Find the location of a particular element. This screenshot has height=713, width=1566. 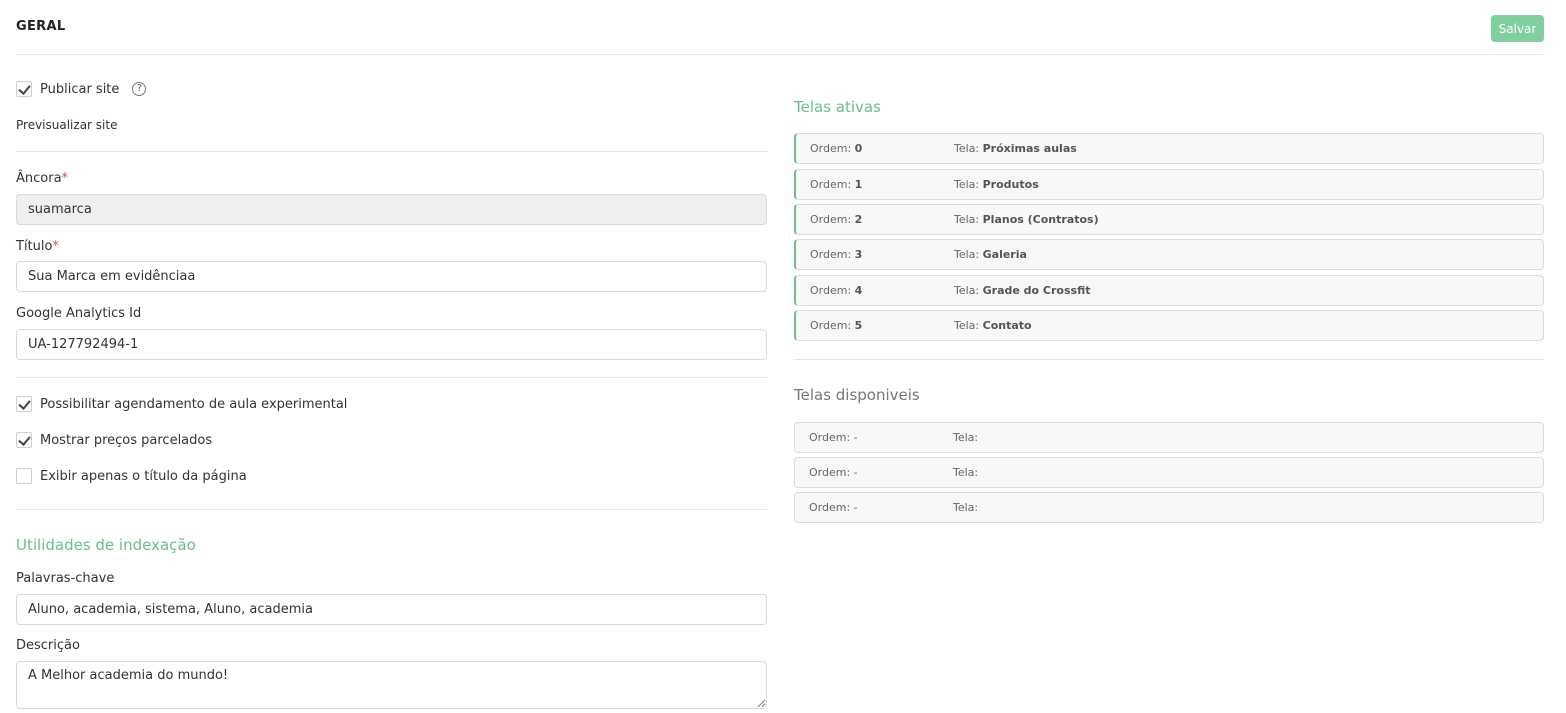

analytics-id-input: UA-127792494-1 is located at coordinates (391, 344).